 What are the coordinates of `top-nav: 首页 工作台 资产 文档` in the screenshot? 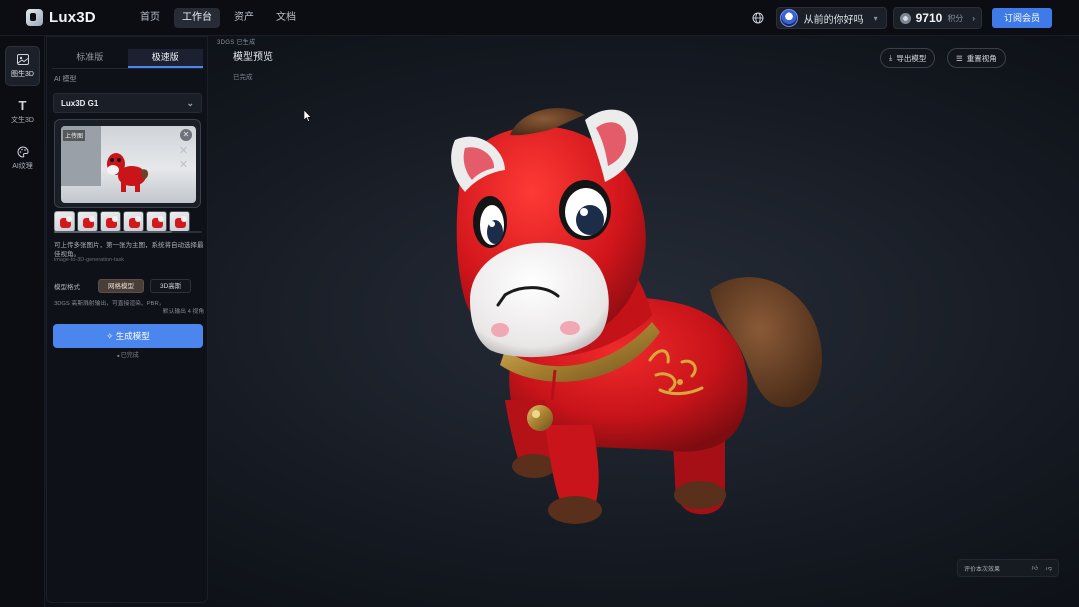 It's located at (218, 18).